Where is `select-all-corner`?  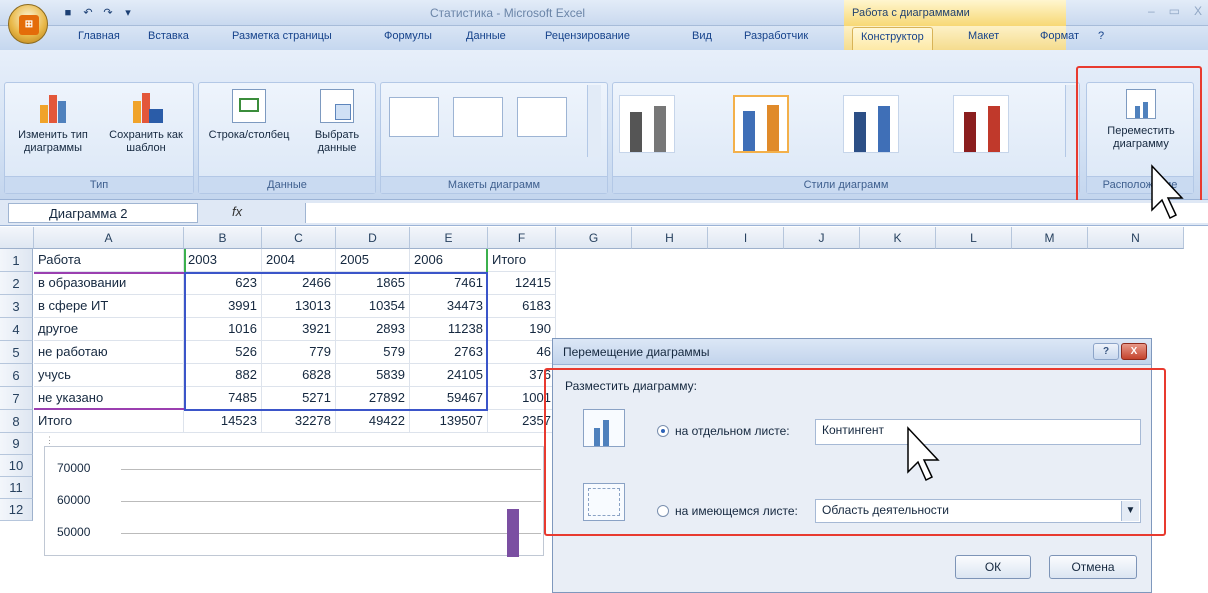
select-all-corner is located at coordinates (17, 238).